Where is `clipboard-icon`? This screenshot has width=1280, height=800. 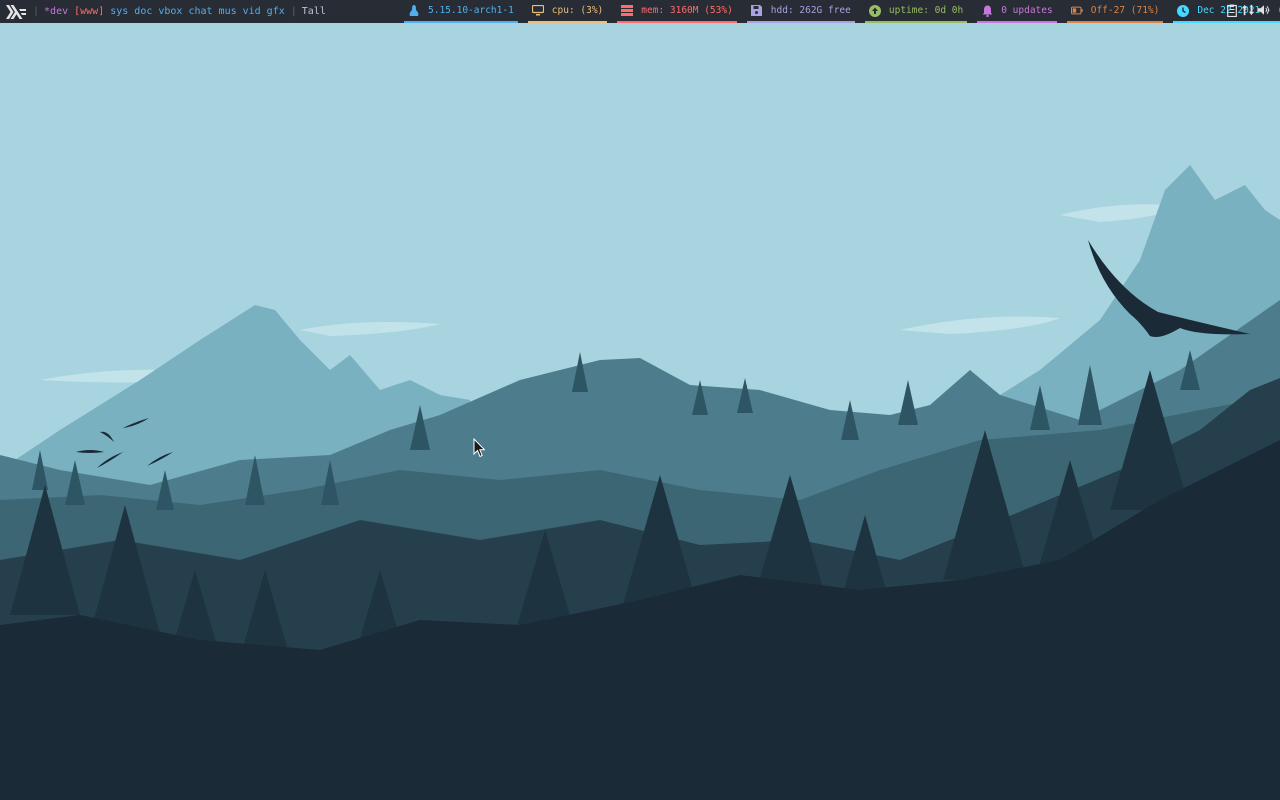 clipboard-icon is located at coordinates (1232, 10).